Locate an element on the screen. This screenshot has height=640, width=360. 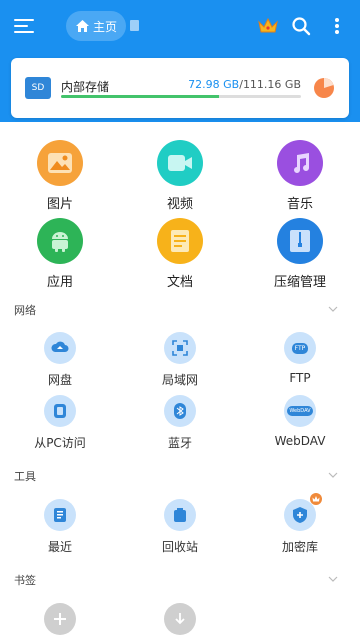
category-label: 压缩管理 is located at coordinates (299, 282).